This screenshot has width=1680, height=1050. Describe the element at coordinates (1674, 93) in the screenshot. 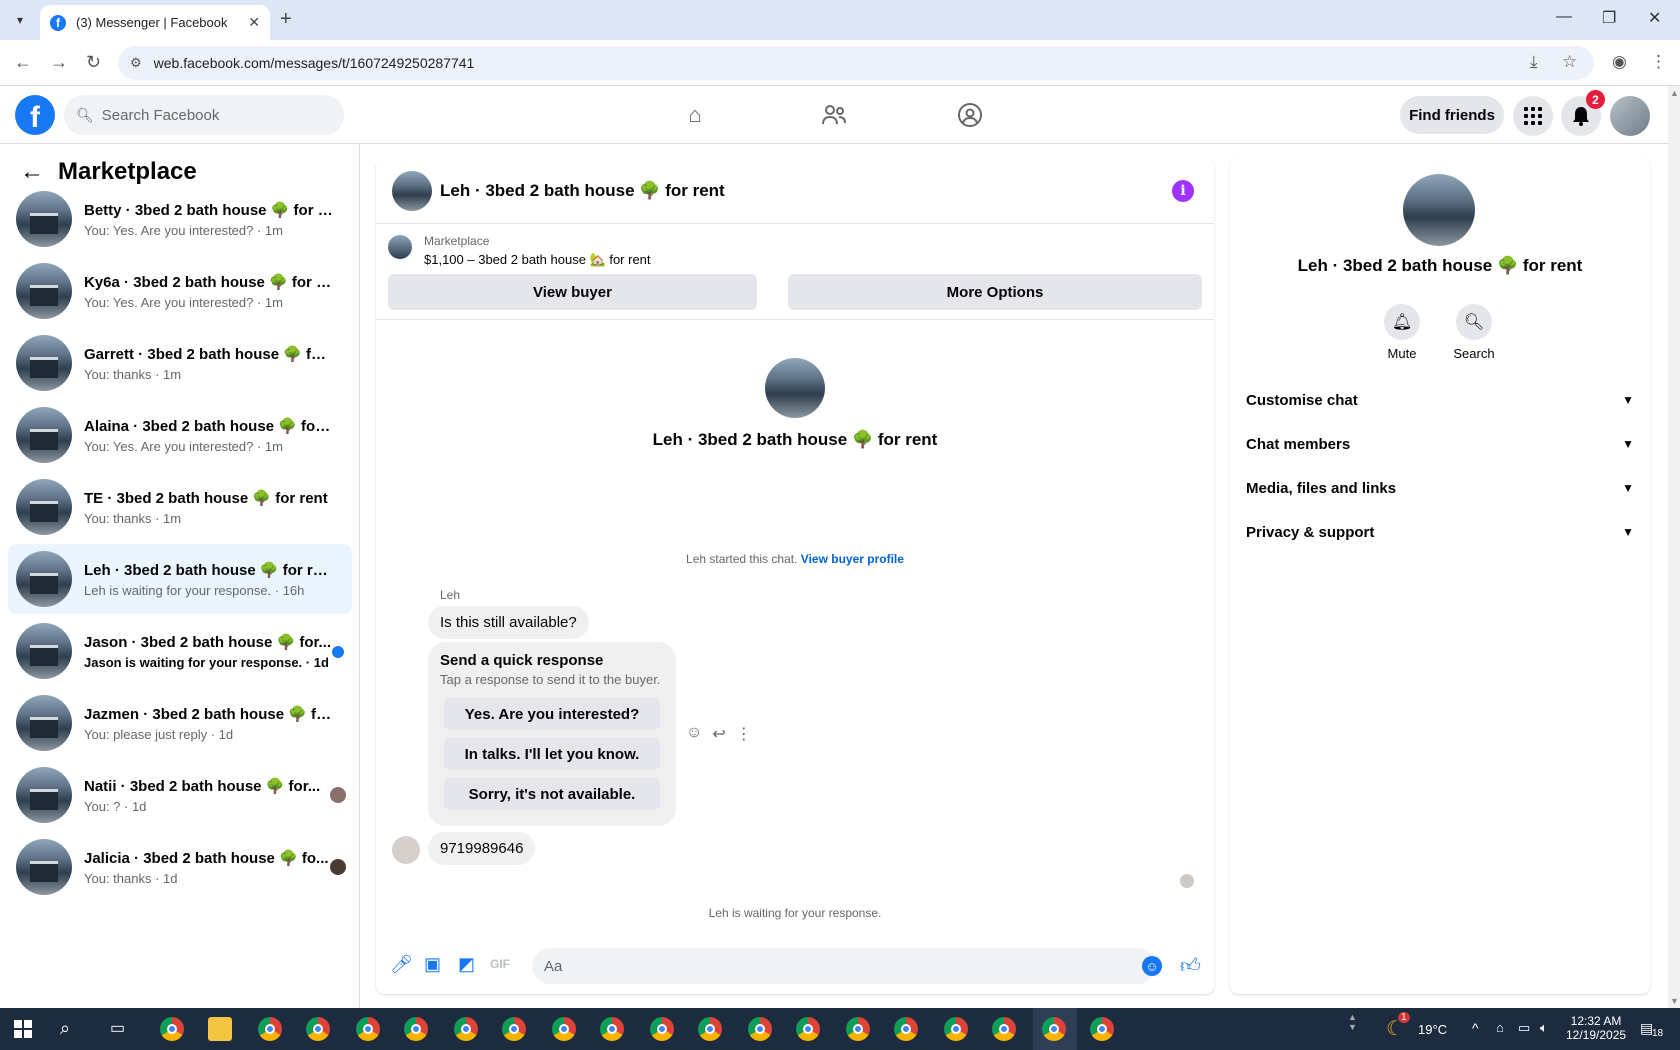

I see `scroll-up-icon: ▲` at that location.